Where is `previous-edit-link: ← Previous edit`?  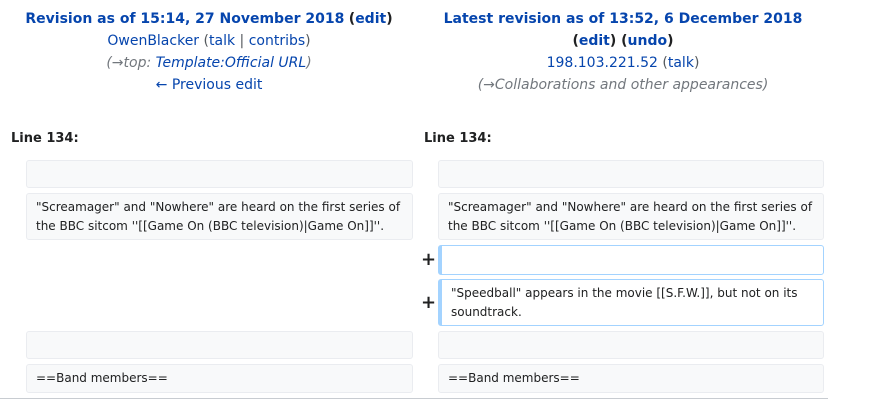 previous-edit-link: ← Previous edit is located at coordinates (209, 85).